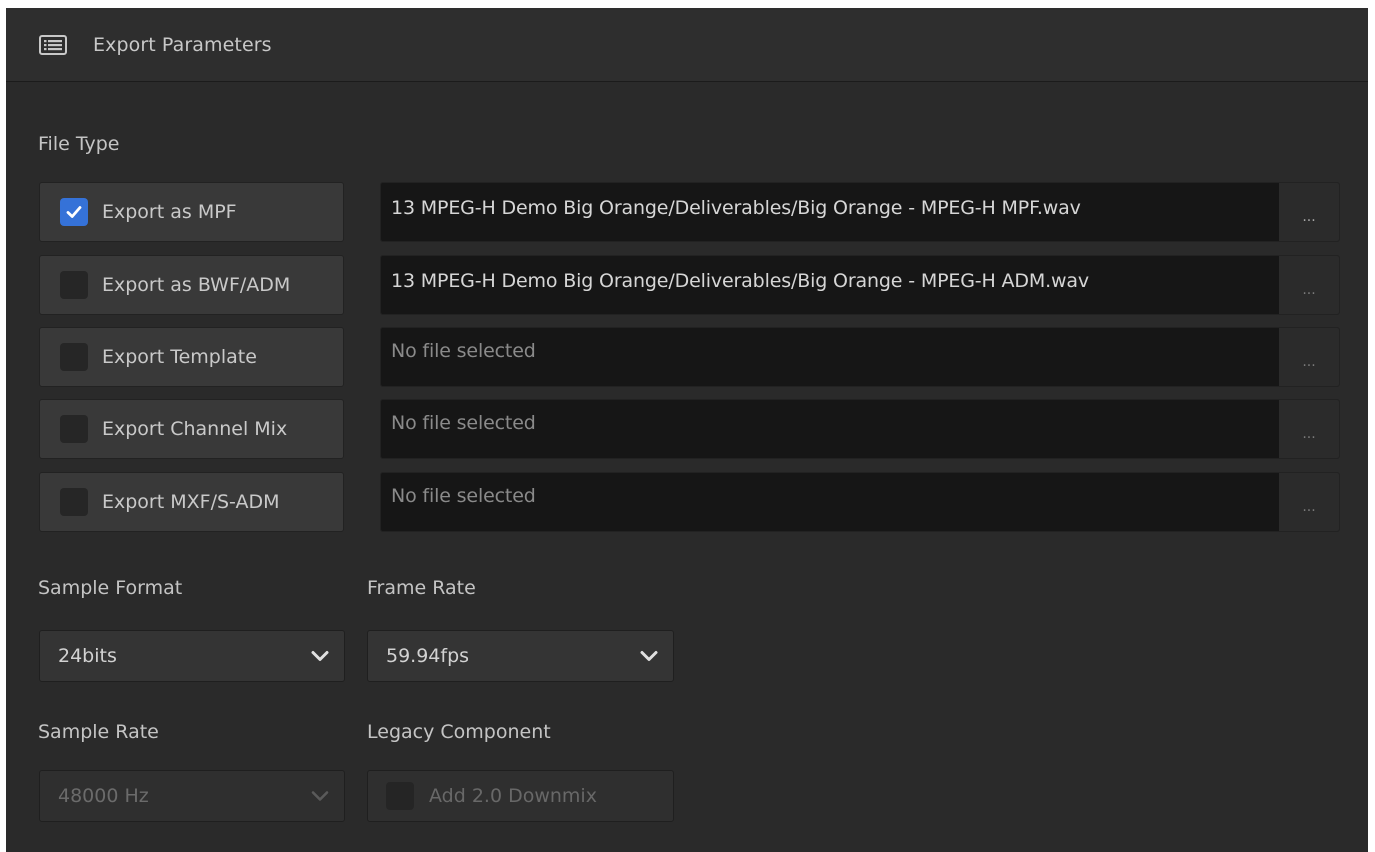 The image size is (1375, 852). I want to click on export-bwf-adm-checkbox, so click(74, 285).